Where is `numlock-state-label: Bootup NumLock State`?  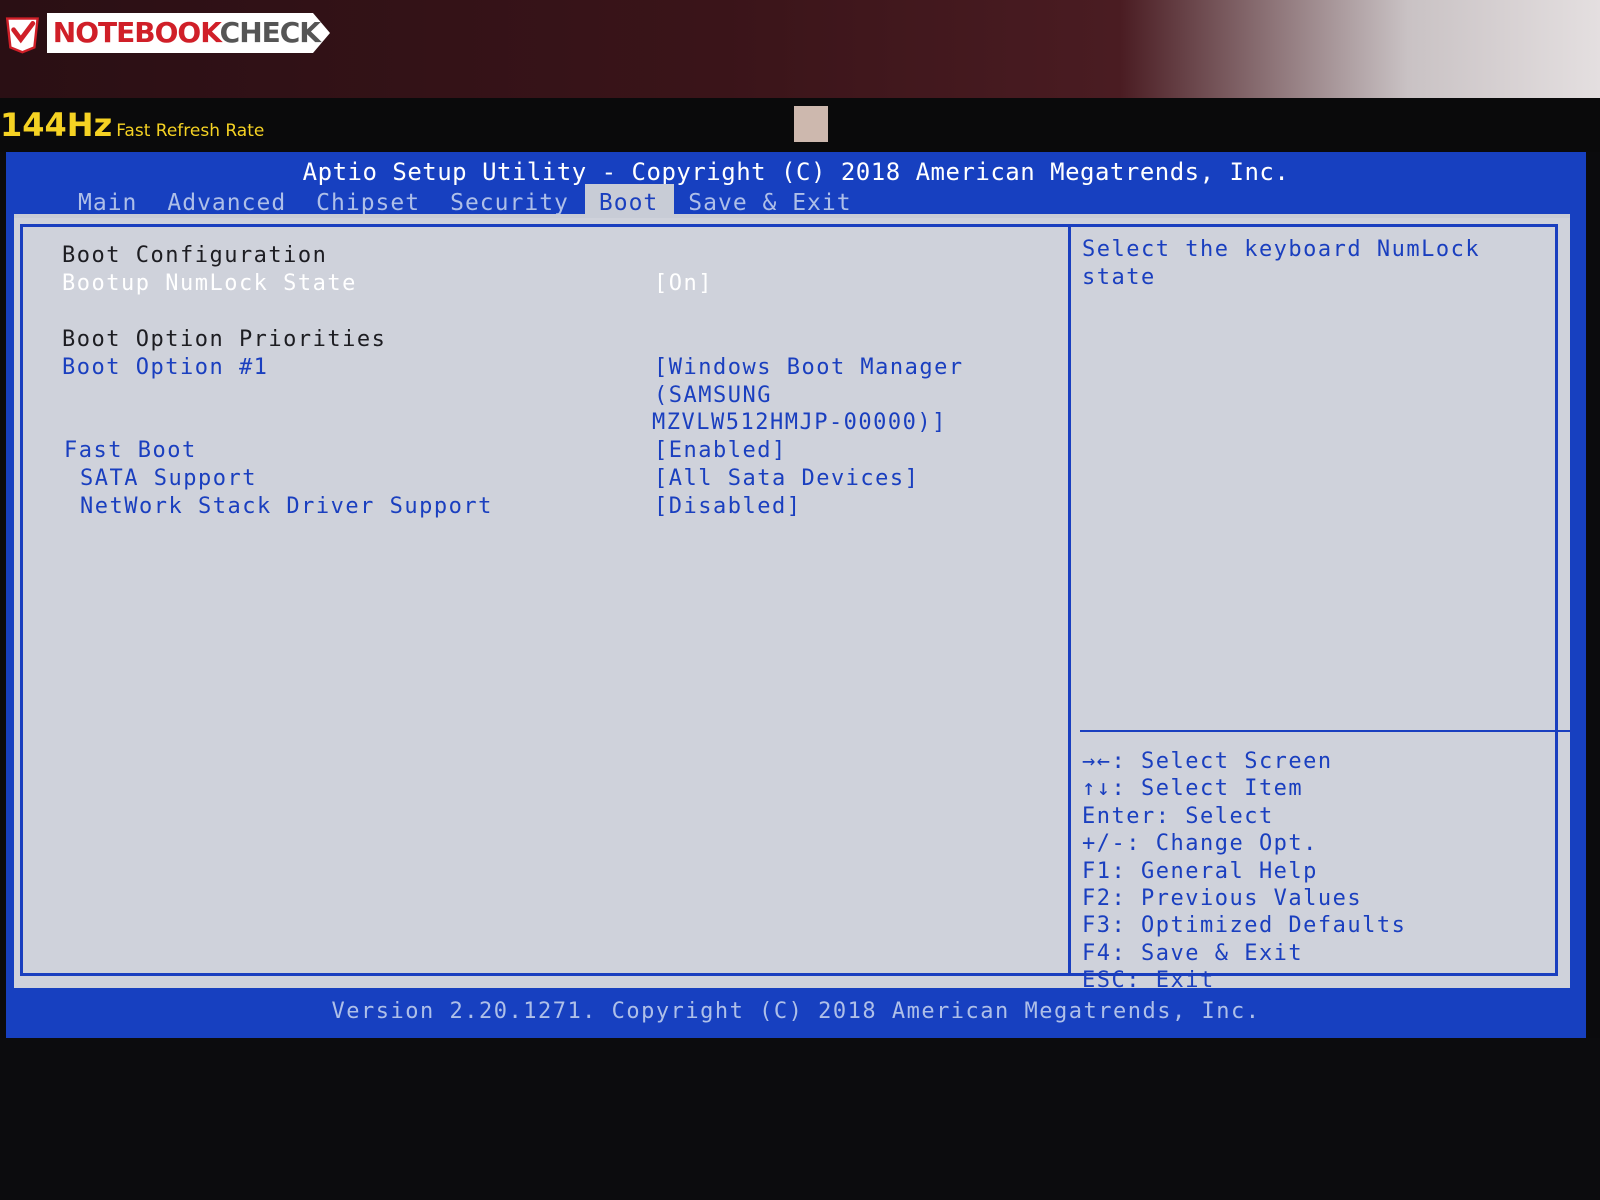
numlock-state-label: Bootup NumLock State is located at coordinates (209, 284).